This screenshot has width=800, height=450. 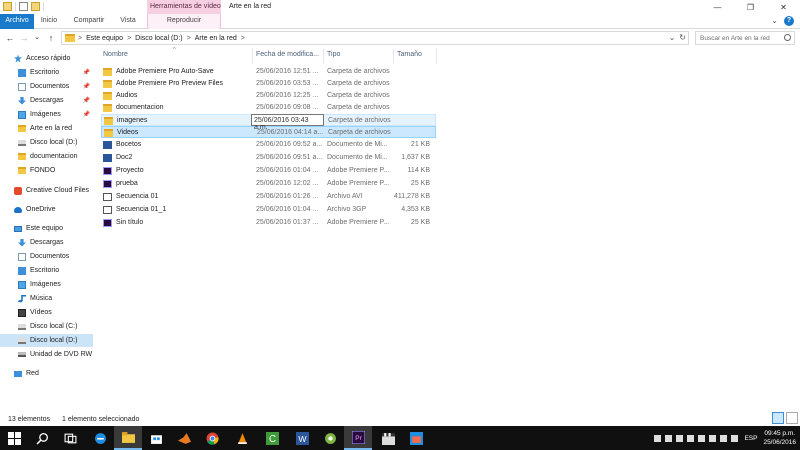 What do you see at coordinates (23, 6) in the screenshot?
I see `properties-icon` at bounding box center [23, 6].